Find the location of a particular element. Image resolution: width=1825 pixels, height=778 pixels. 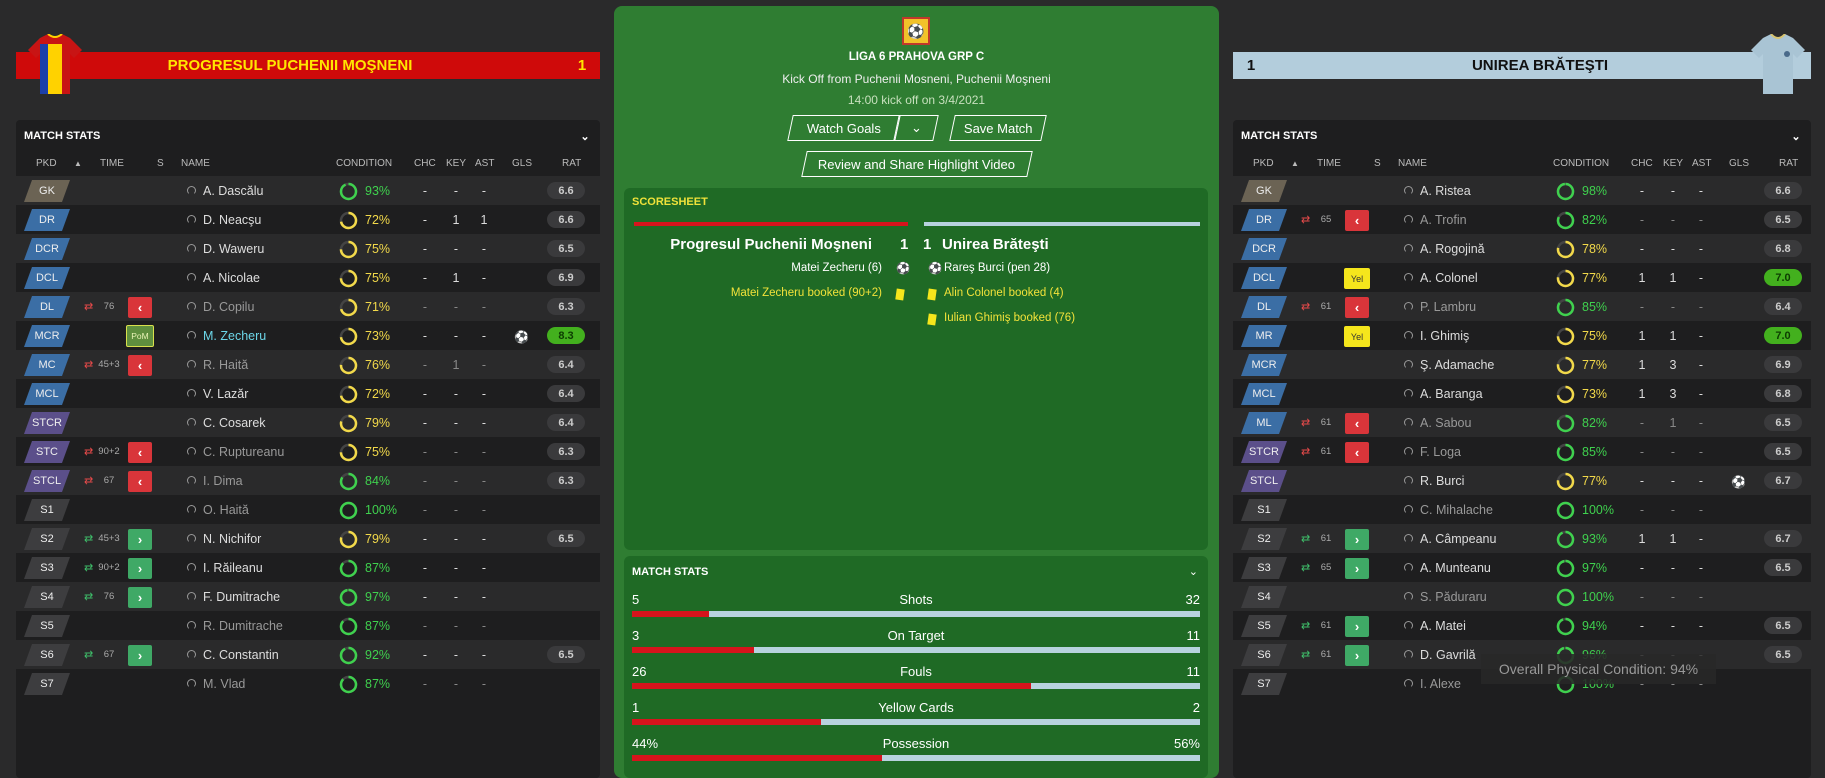

player-row: STCL R. Burci 77% - - - ⚽ 6.7 is located at coordinates (1522, 480).